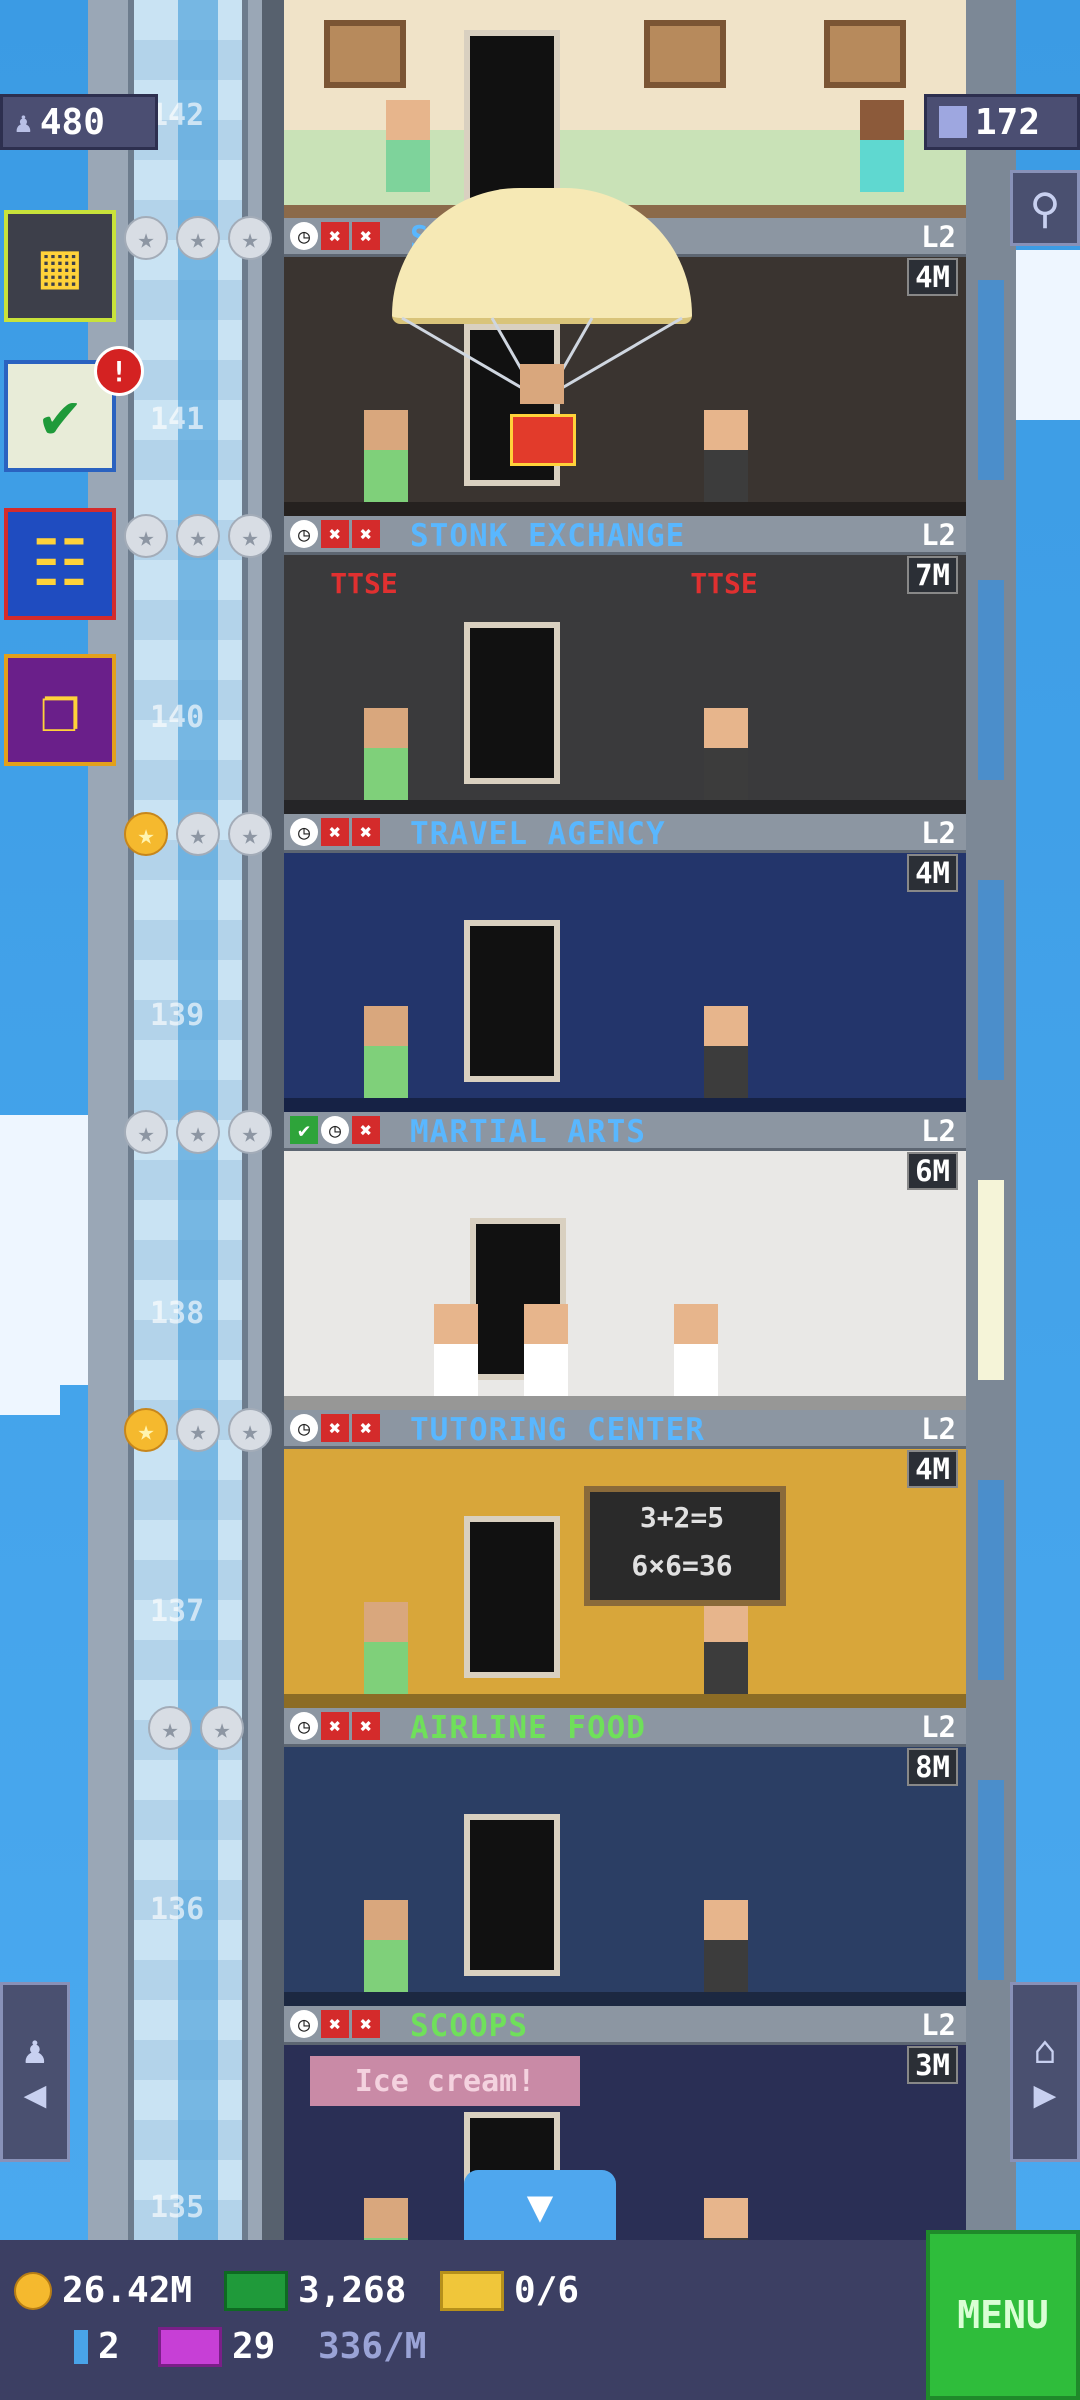 The height and width of the screenshot is (2400, 1080). What do you see at coordinates (540, 2206) in the screenshot?
I see `scroll-down-button: ▼` at bounding box center [540, 2206].